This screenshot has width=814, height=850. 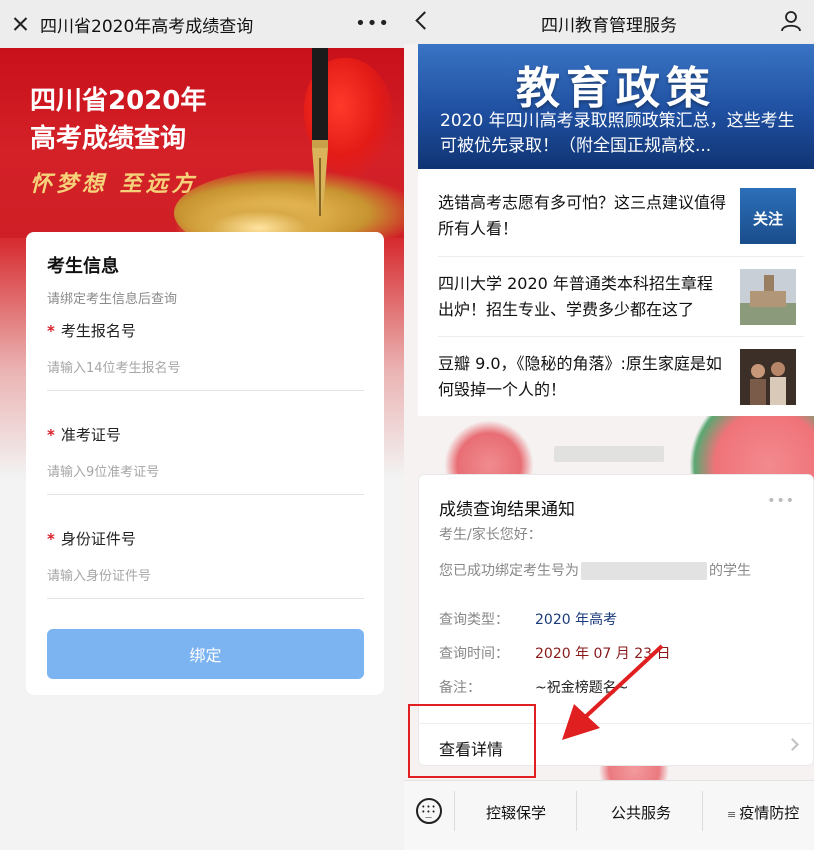 What do you see at coordinates (613, 692) in the screenshot?
I see `red-arrow-annotation-icon` at bounding box center [613, 692].